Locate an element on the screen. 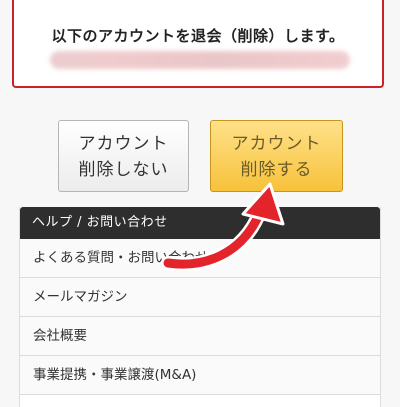  menu-item-newsletter: メールマガジン is located at coordinates (200, 297).